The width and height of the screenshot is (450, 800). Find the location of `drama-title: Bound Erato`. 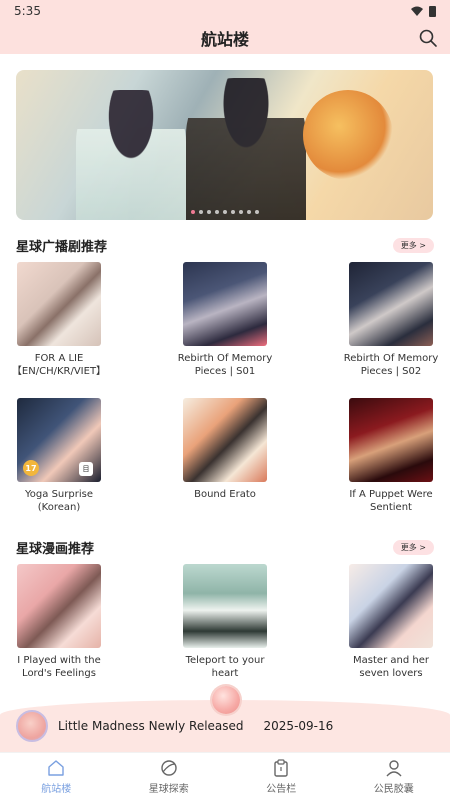

drama-title: Bound Erato is located at coordinates (225, 494).